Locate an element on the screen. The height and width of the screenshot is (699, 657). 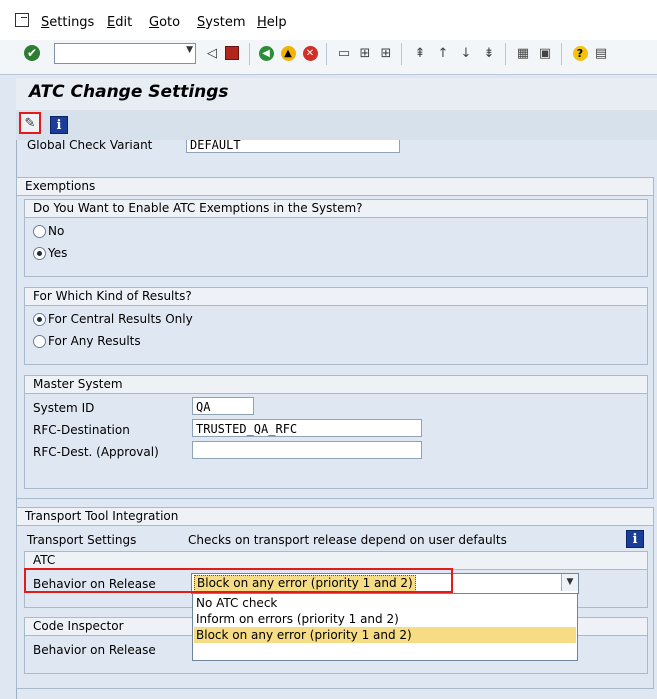
layout-icon: ▤ is located at coordinates (601, 53).